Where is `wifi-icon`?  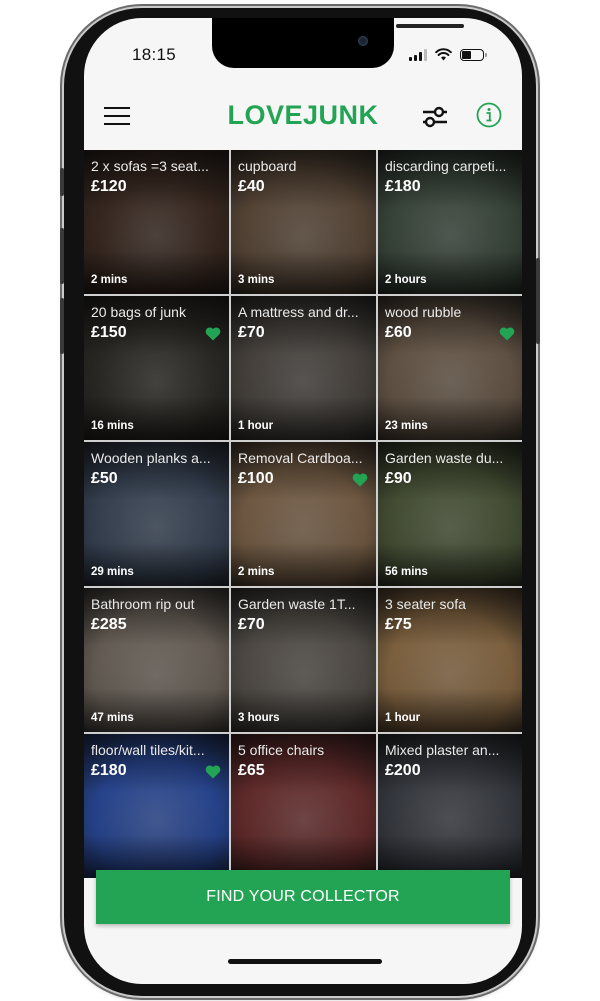 wifi-icon is located at coordinates (443, 54).